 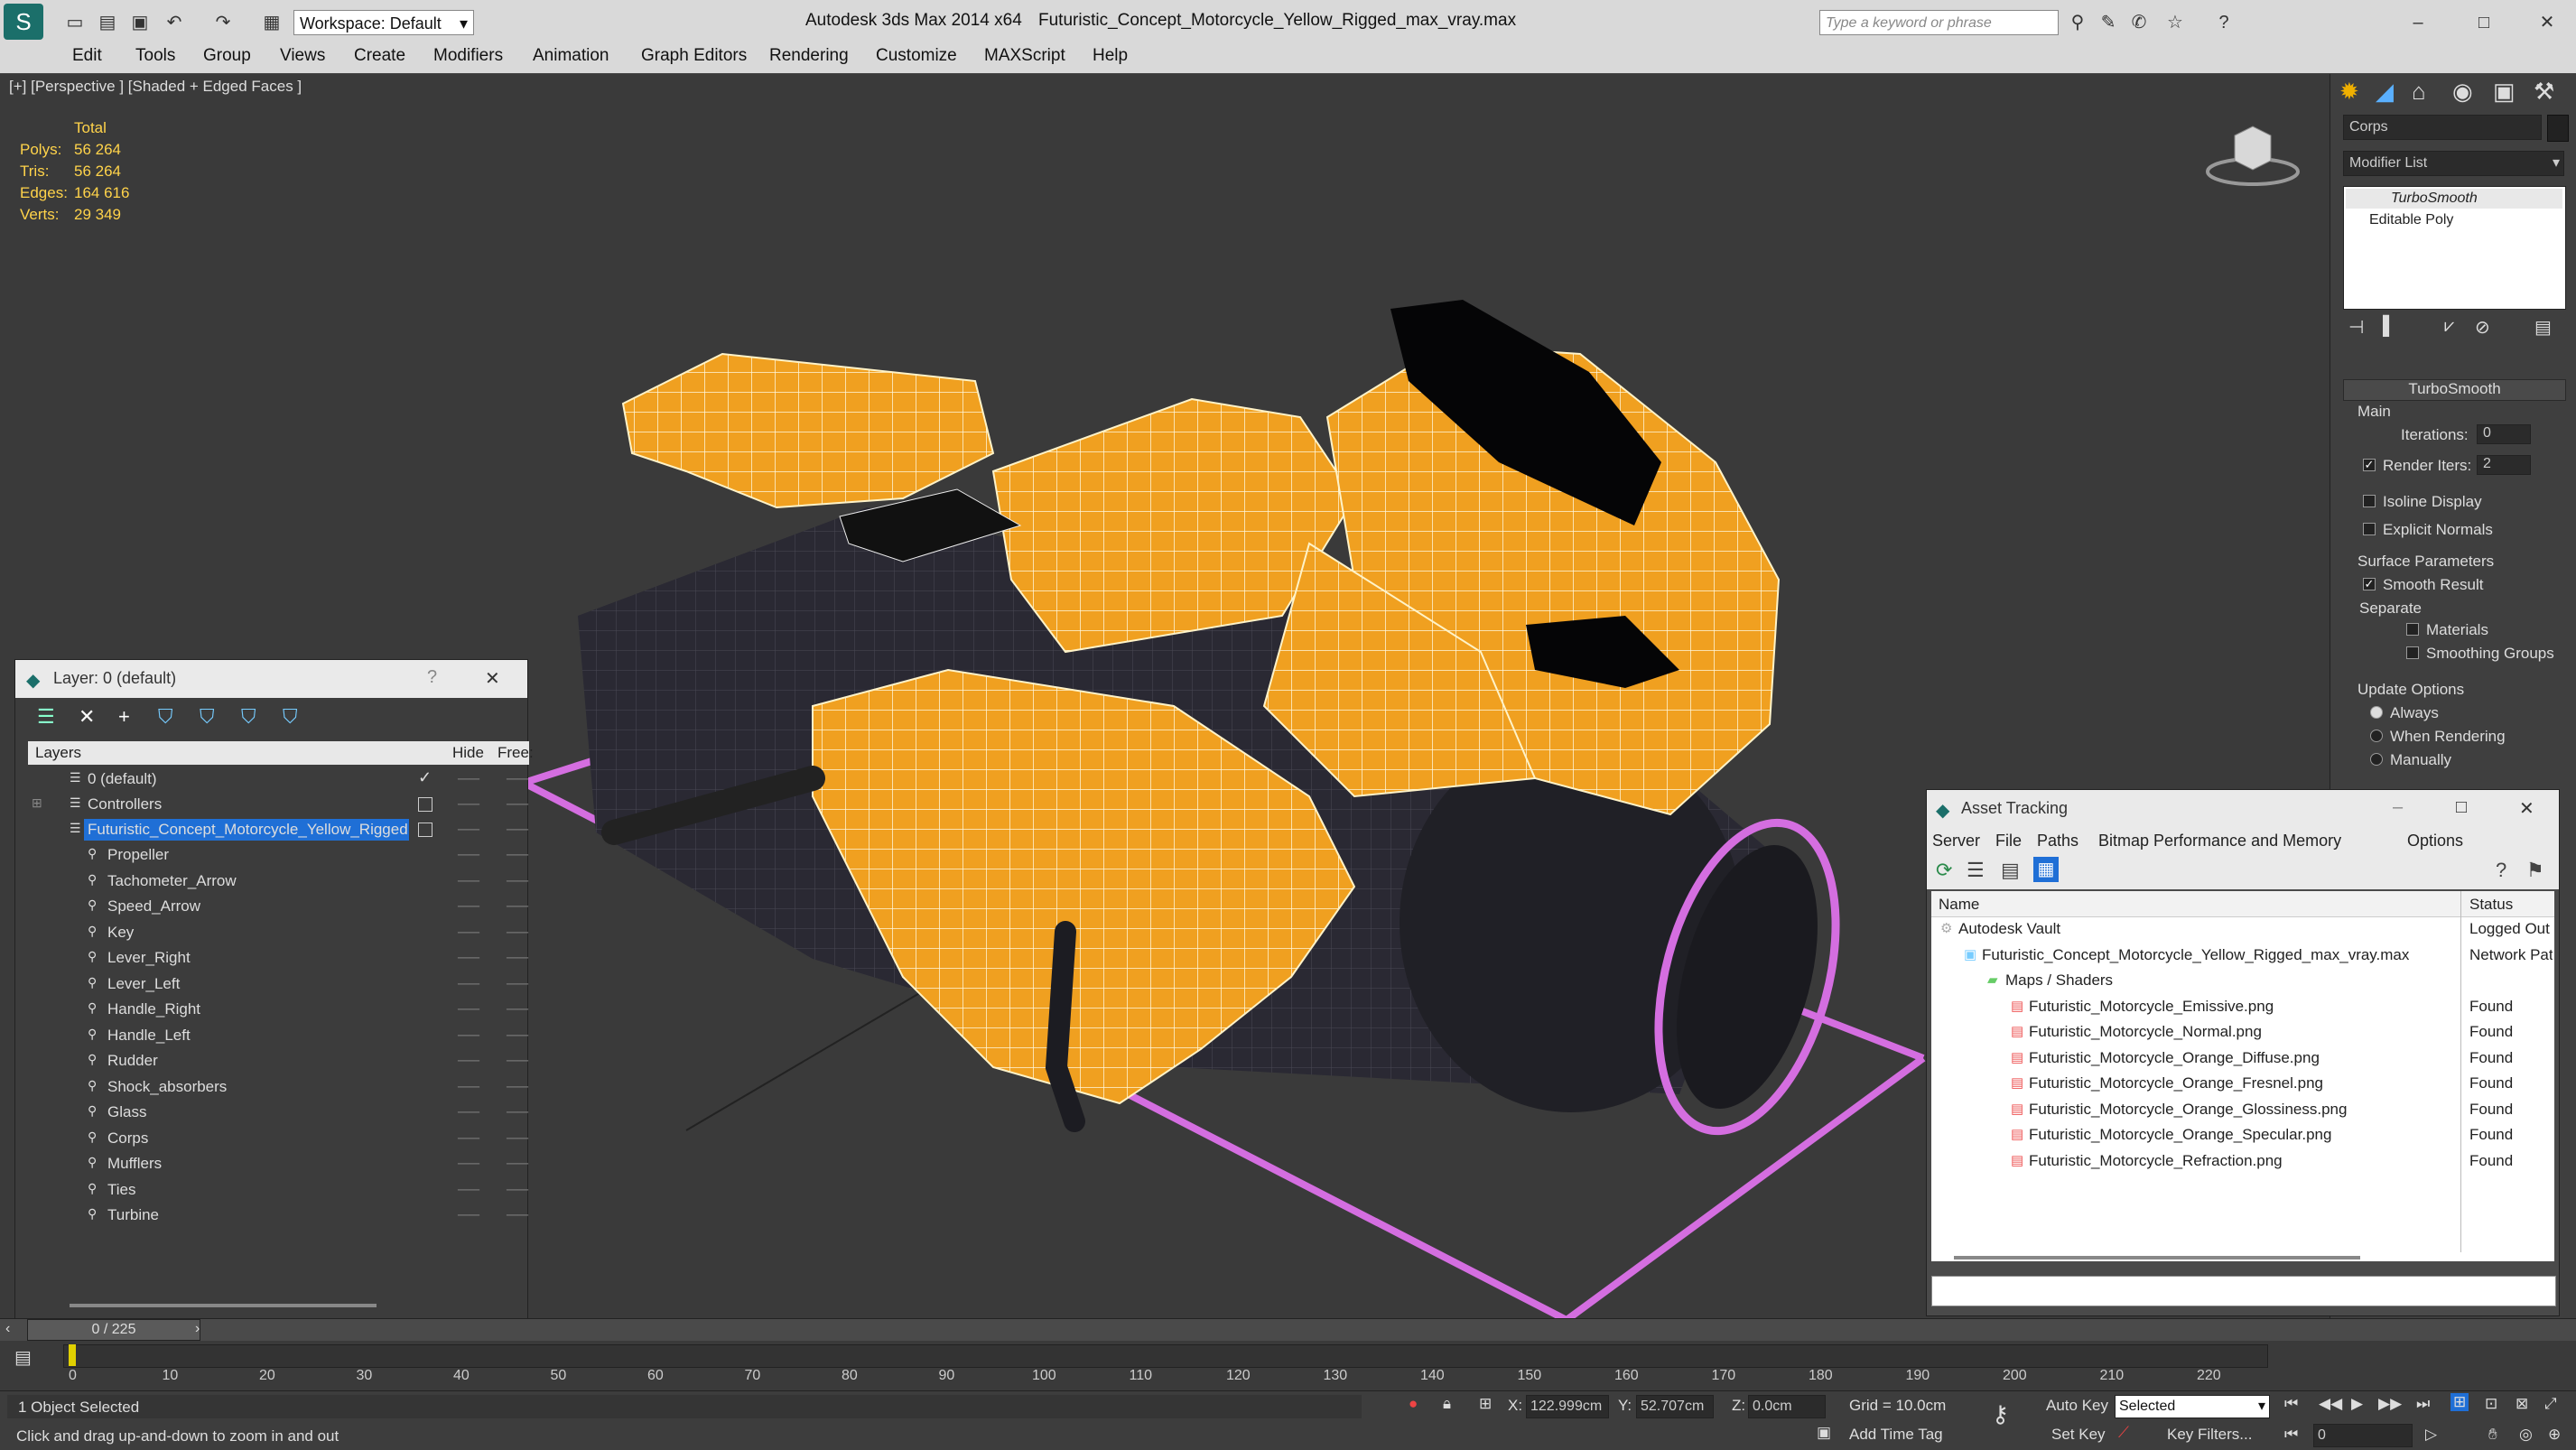 I want to click on asset-menu-paths: Paths, so click(x=2057, y=841).